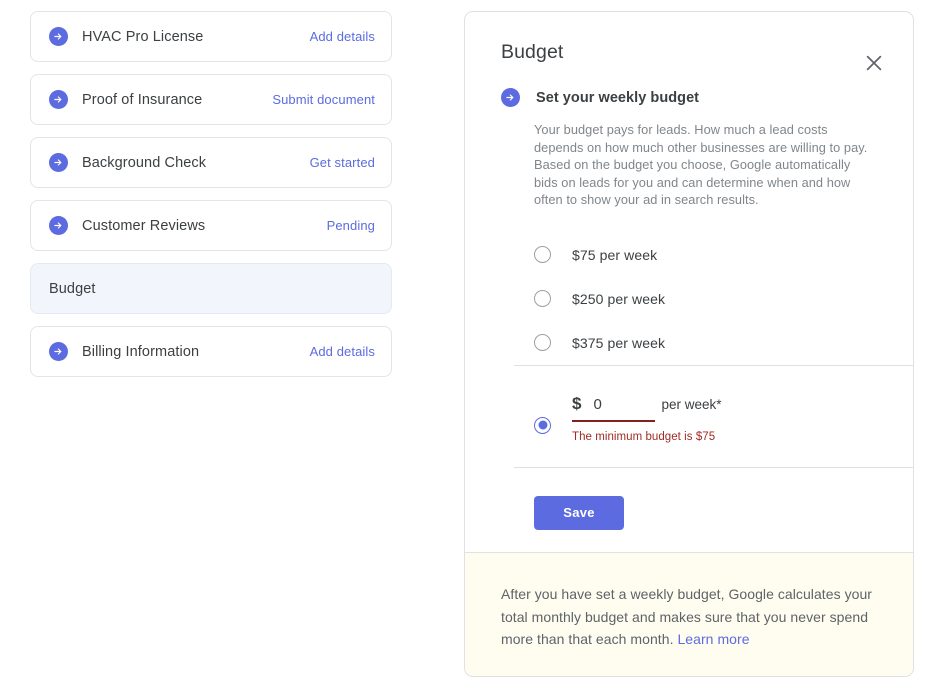 The image size is (952, 700). Describe the element at coordinates (211, 351) in the screenshot. I see `checklist-item-billing-information: Billing Information Add details` at that location.